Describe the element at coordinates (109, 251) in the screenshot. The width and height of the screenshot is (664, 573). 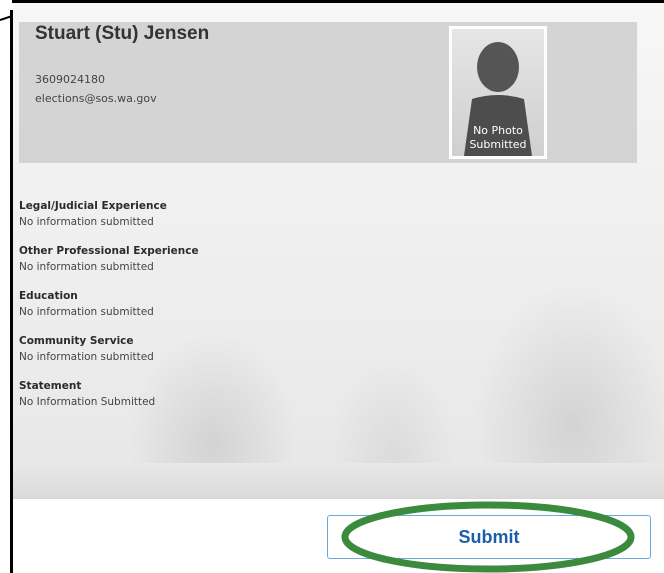
I see `section-title: Other Professional Experience` at that location.